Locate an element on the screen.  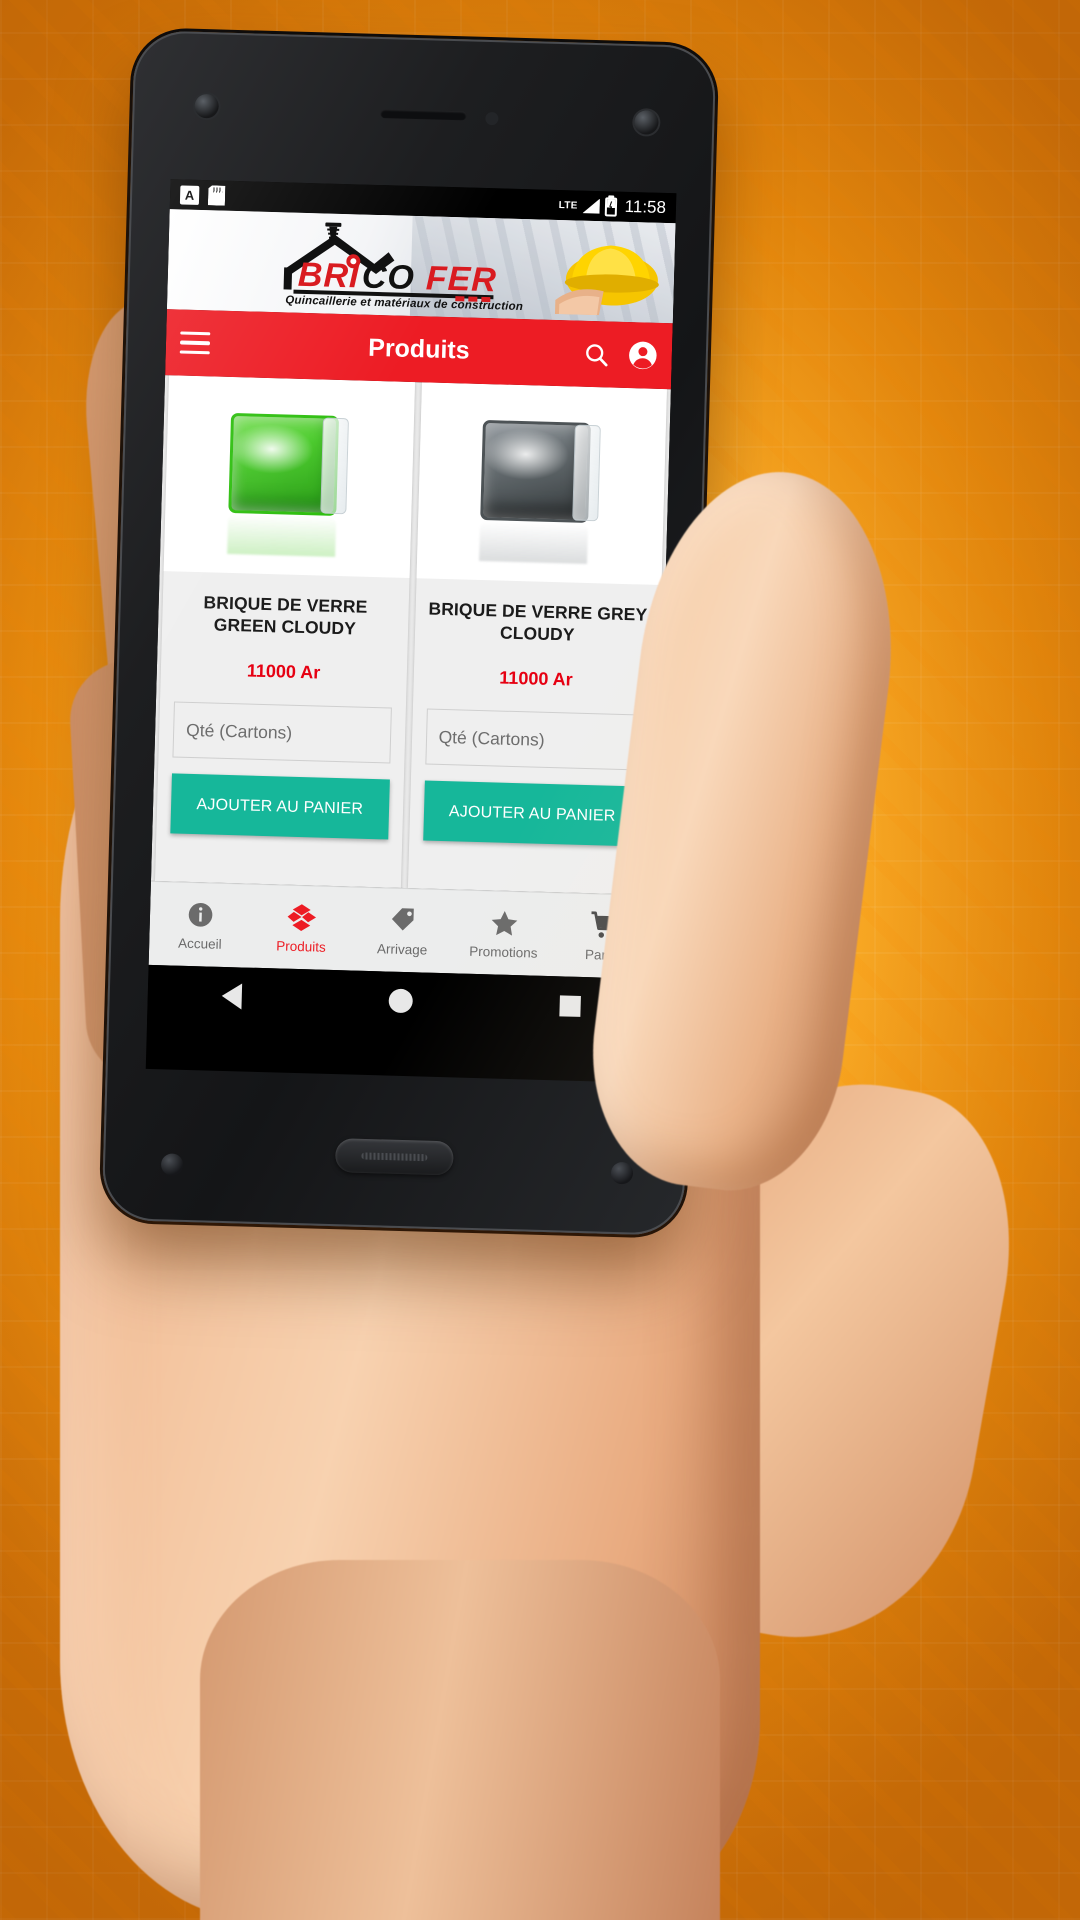
green-glass-brick-icon is located at coordinates (288, 484).